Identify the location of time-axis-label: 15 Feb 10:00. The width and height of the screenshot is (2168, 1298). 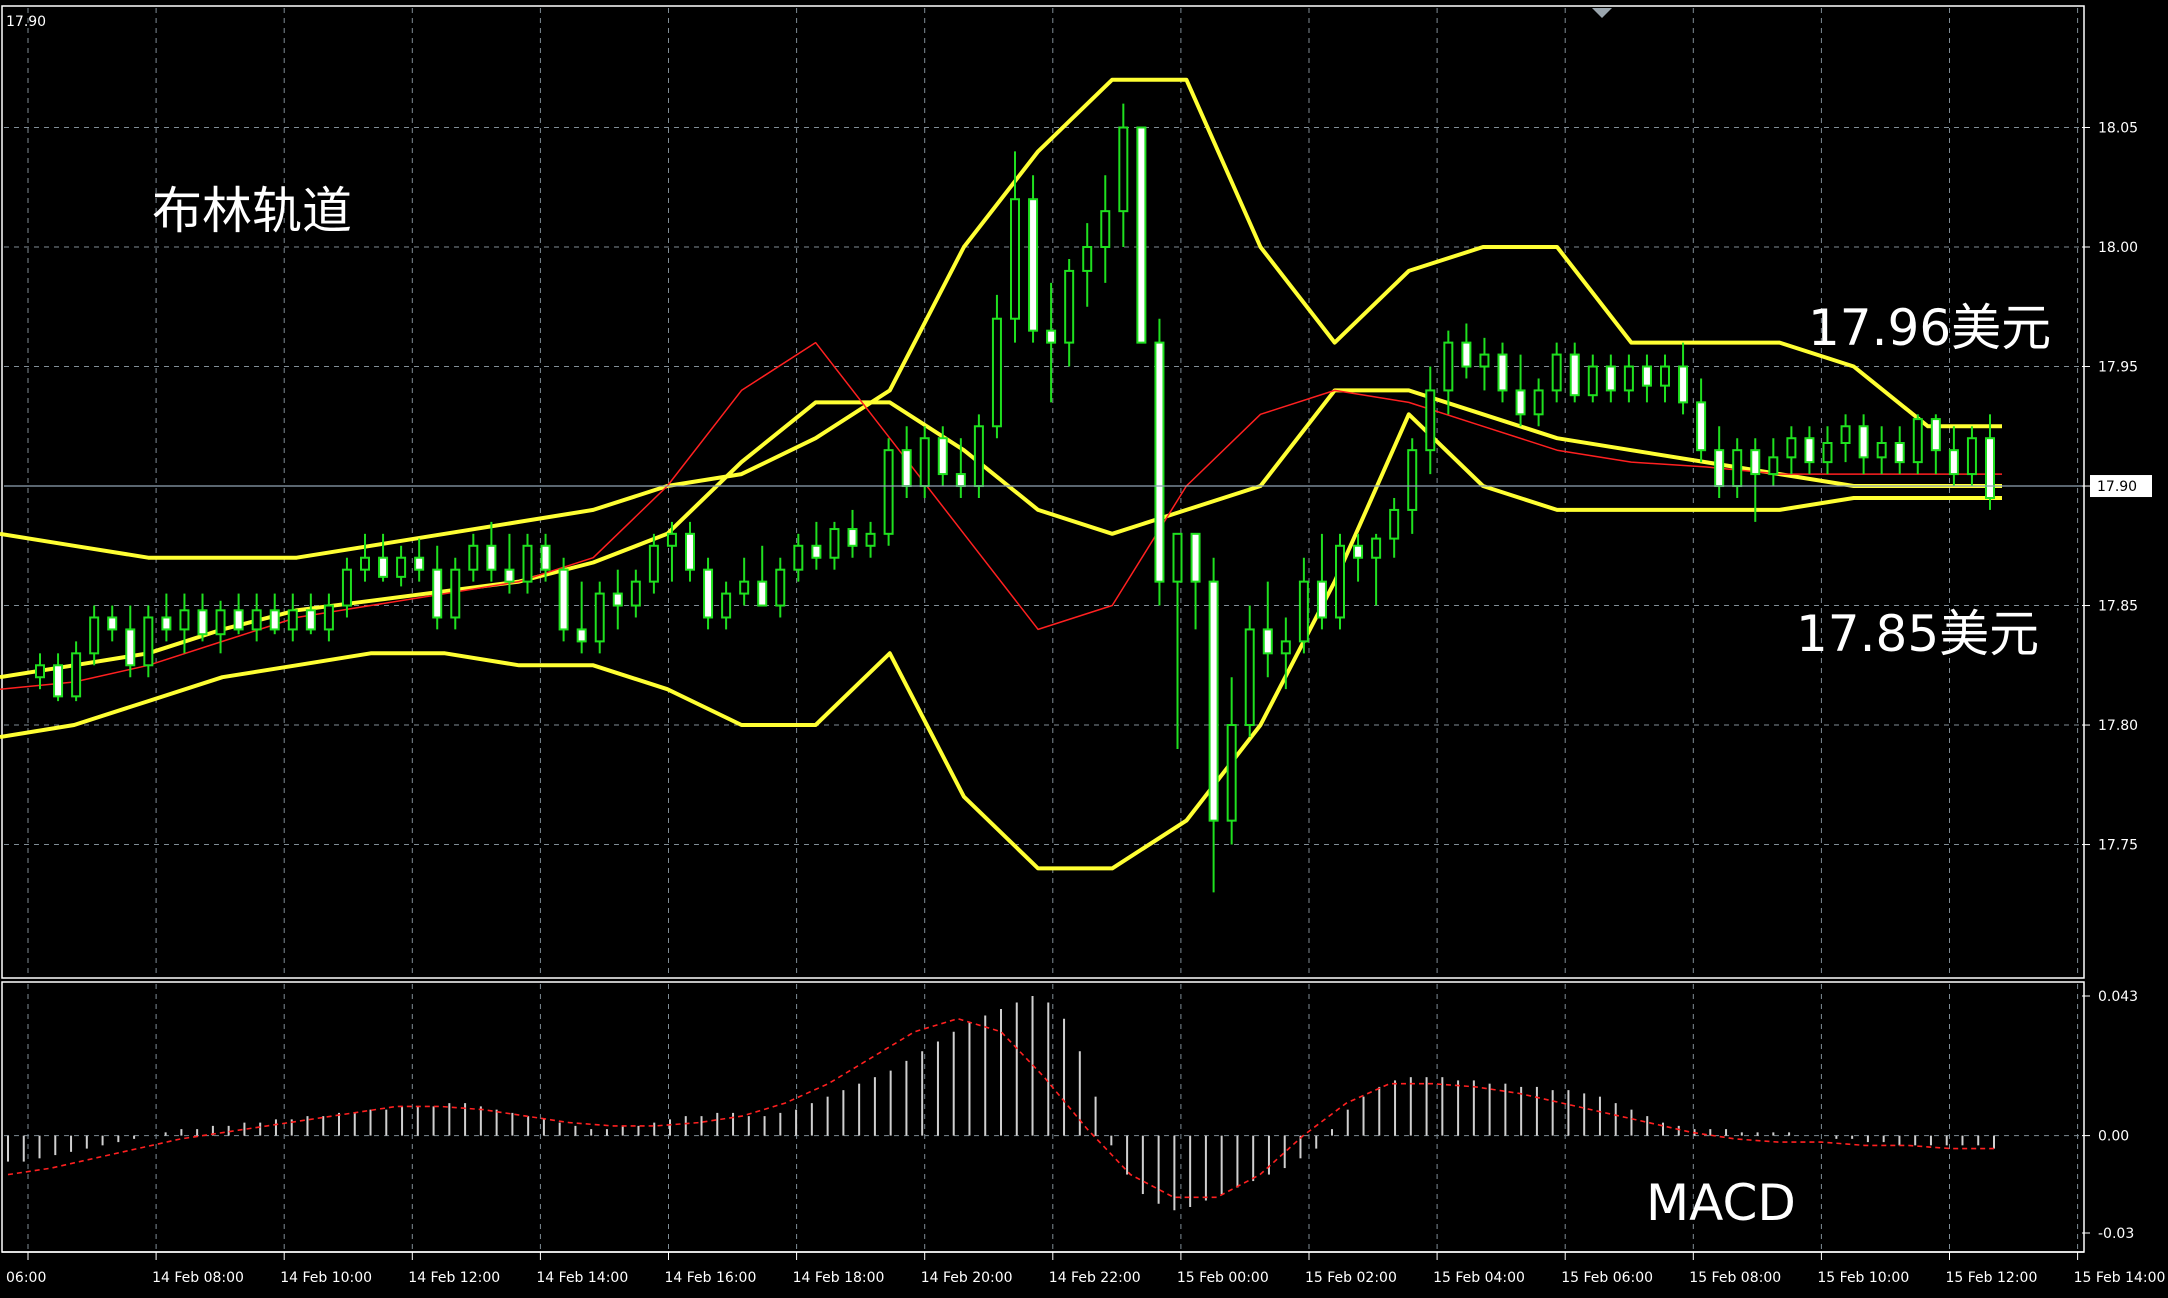
(1863, 1278).